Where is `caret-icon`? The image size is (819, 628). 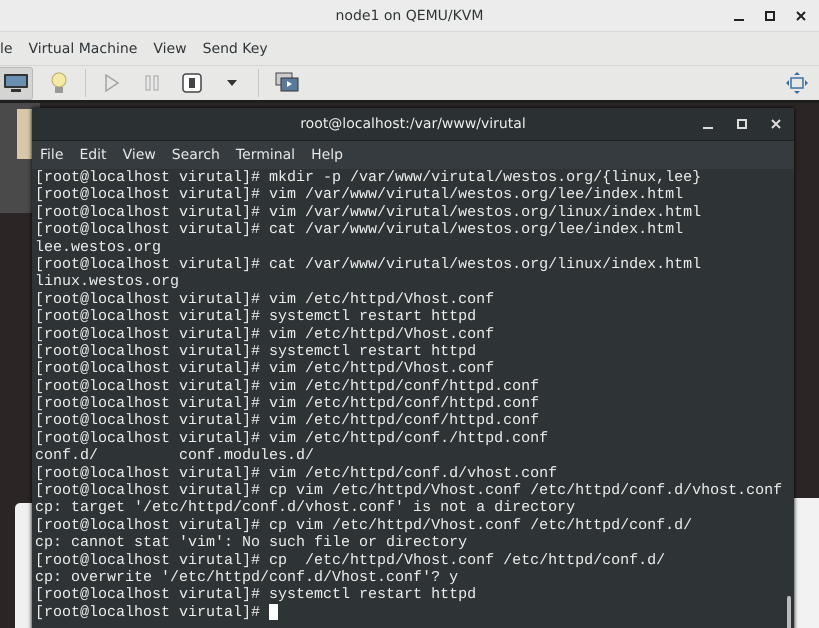
caret-icon is located at coordinates (232, 83).